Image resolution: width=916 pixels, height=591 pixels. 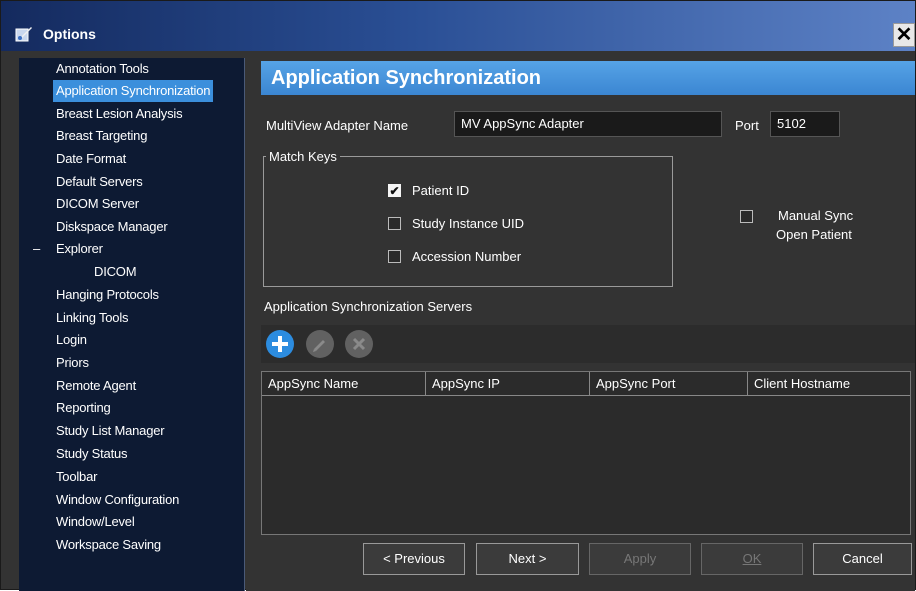 I want to click on adapter-name-input: MV AppSync Adapter, so click(x=588, y=124).